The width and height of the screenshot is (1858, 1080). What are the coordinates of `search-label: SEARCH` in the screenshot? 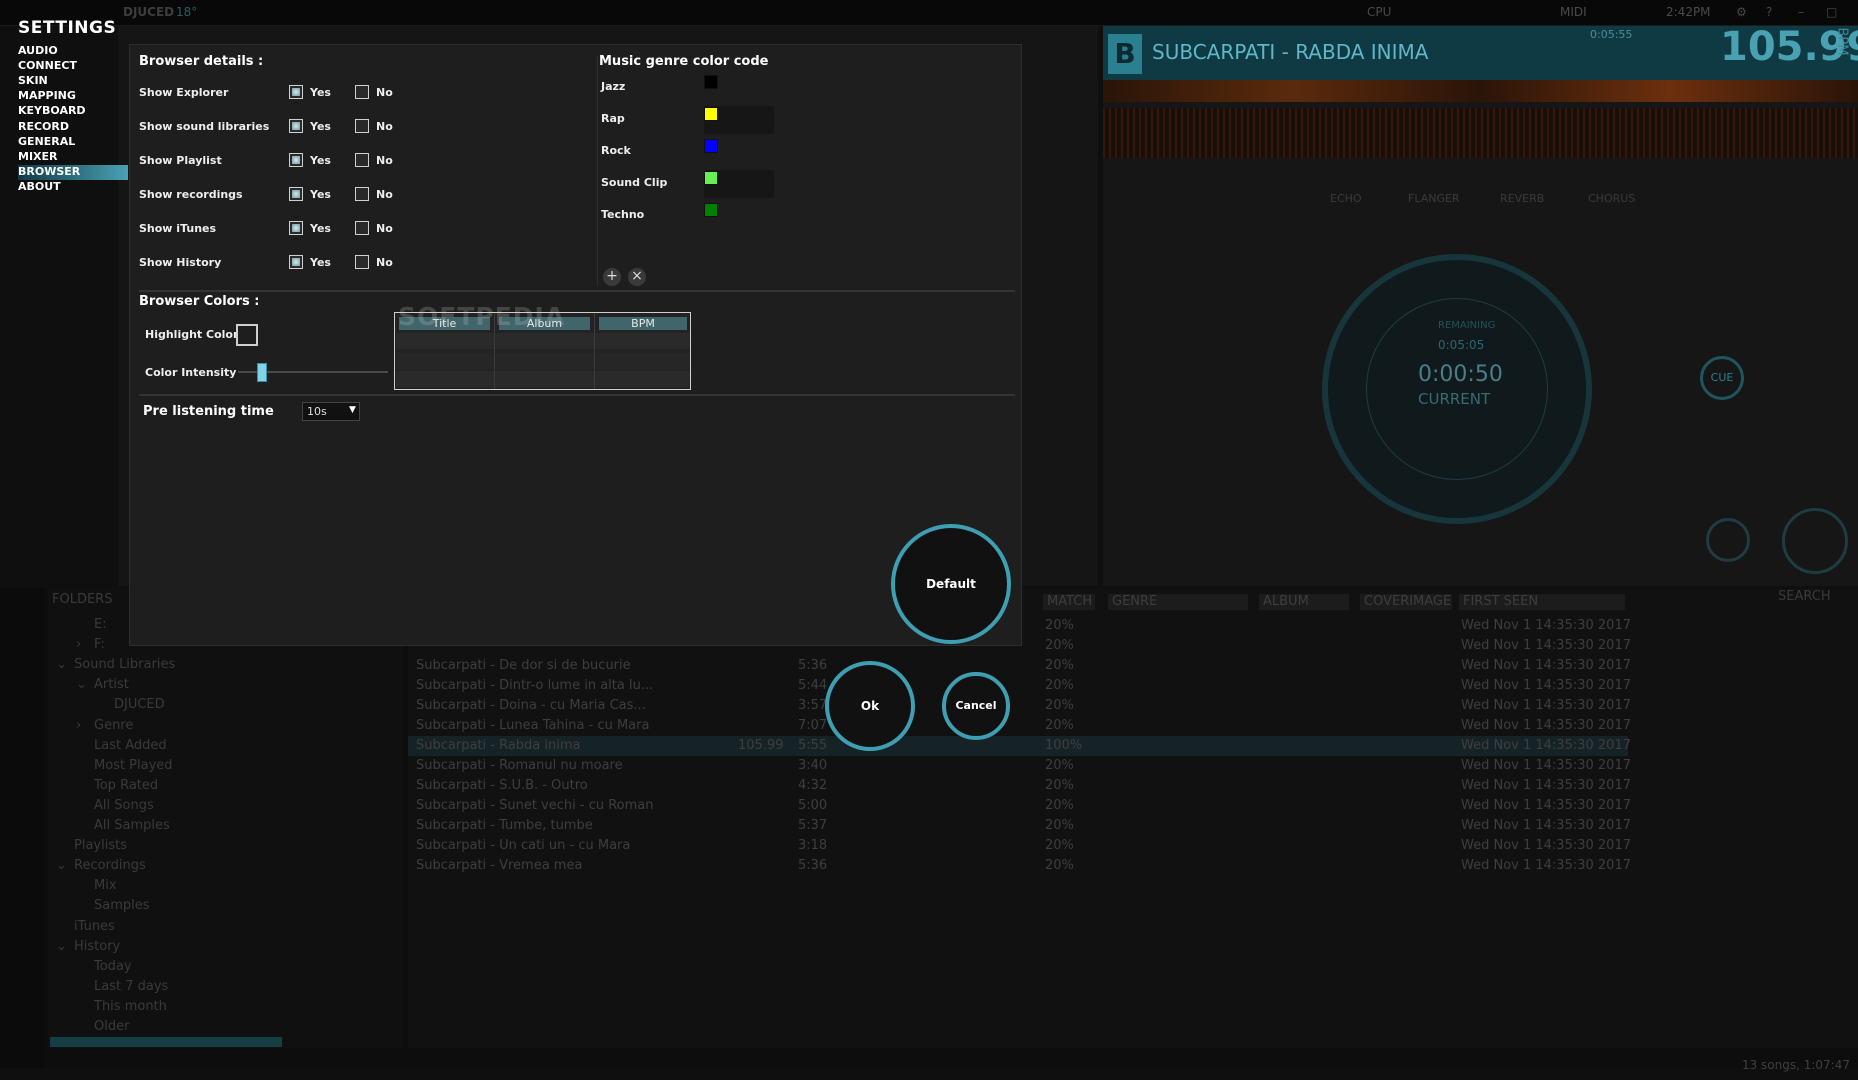 It's located at (1804, 596).